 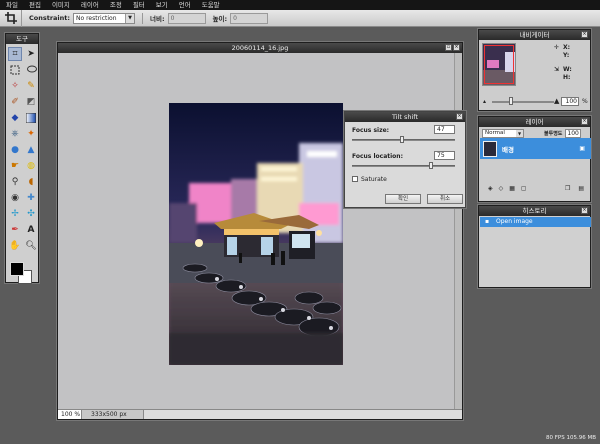 What do you see at coordinates (15, 214) in the screenshot?
I see `bloat-tool-icon: ✢` at bounding box center [15, 214].